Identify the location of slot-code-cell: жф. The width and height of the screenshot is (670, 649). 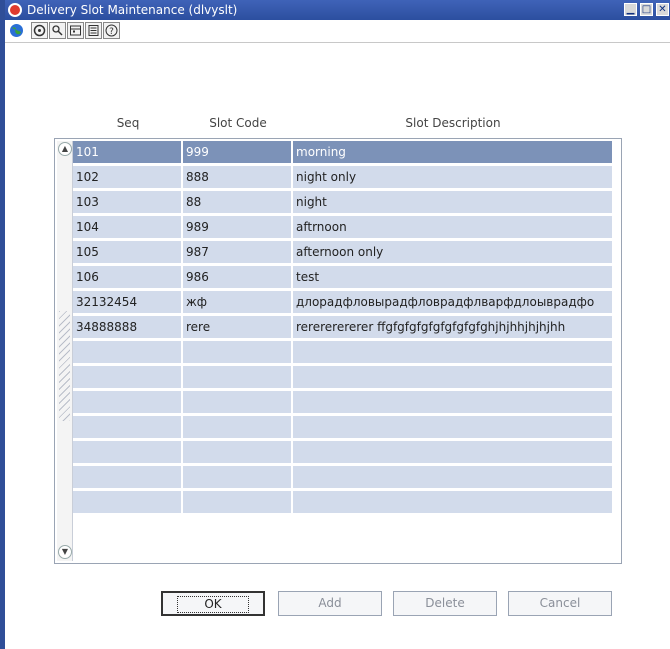
(238, 303).